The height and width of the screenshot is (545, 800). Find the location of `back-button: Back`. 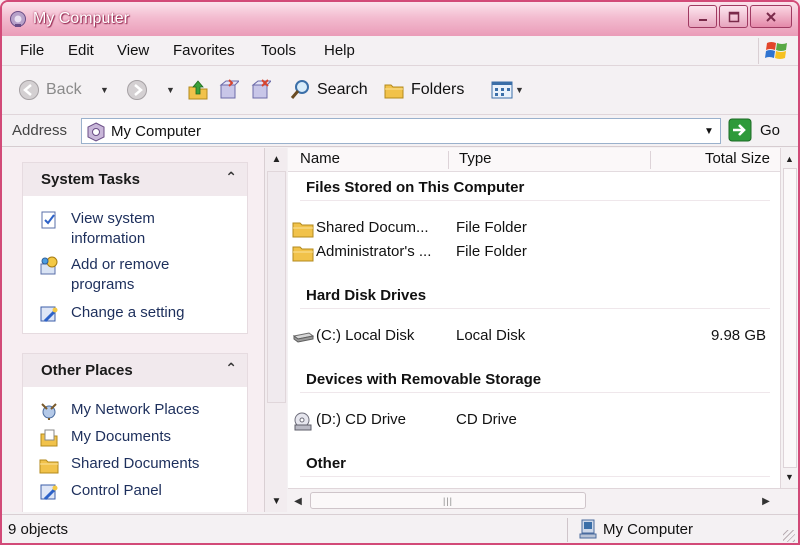

back-button: Back is located at coordinates (50, 90).